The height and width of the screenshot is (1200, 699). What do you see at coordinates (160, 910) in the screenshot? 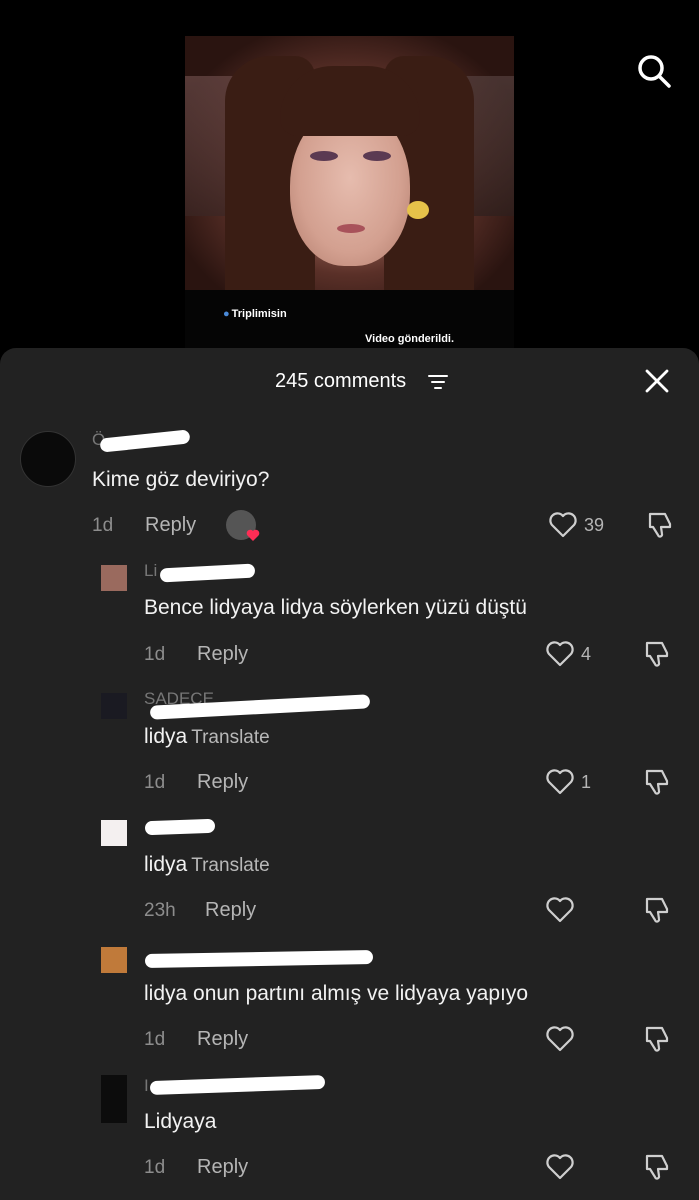
I see `comment-time: 23h` at bounding box center [160, 910].